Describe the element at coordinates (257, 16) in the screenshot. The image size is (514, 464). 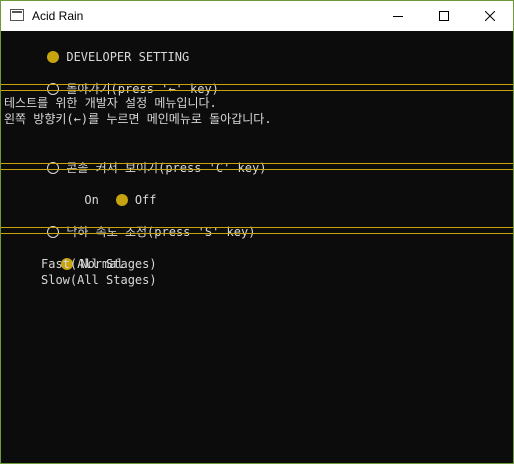
I see `title-bar: Acid Rain` at that location.